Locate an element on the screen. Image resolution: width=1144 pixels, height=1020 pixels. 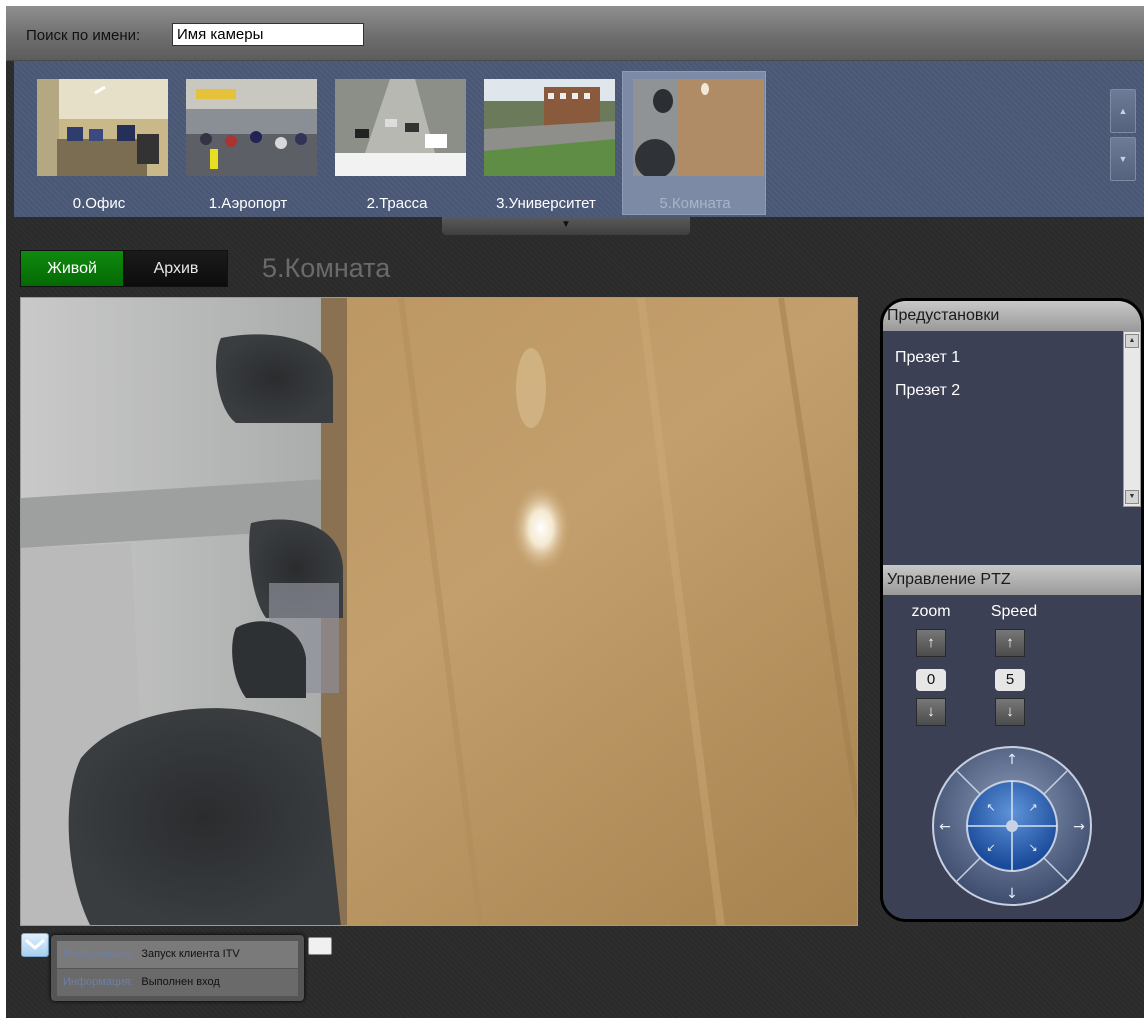
log-row: Информация: Запуск клиента ITV is located at coordinates (177, 954).